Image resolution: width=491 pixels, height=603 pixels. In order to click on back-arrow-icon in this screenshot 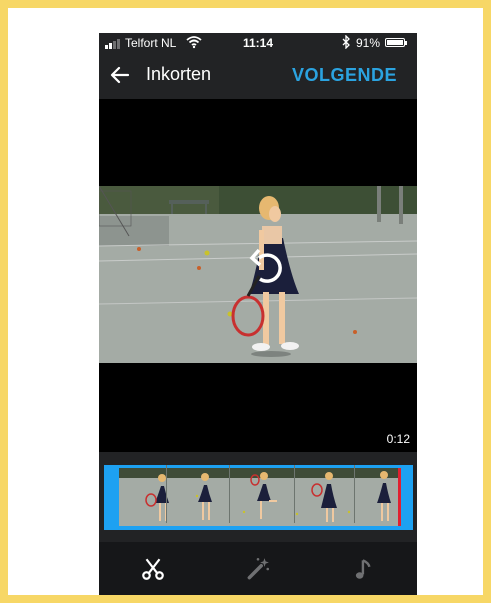, I will do `click(120, 75)`.